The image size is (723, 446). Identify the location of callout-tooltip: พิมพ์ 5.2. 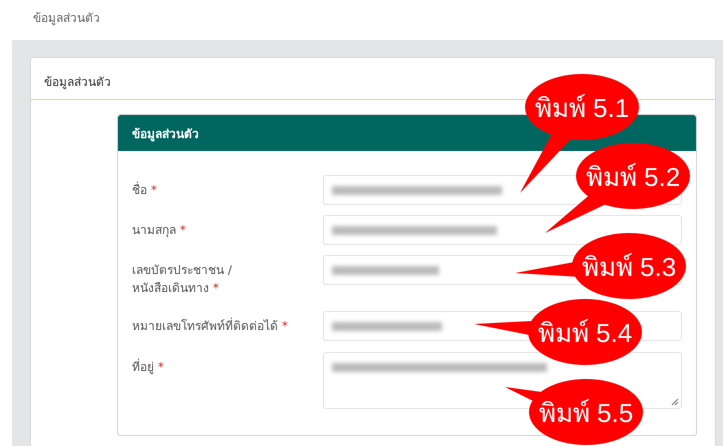
(617, 188).